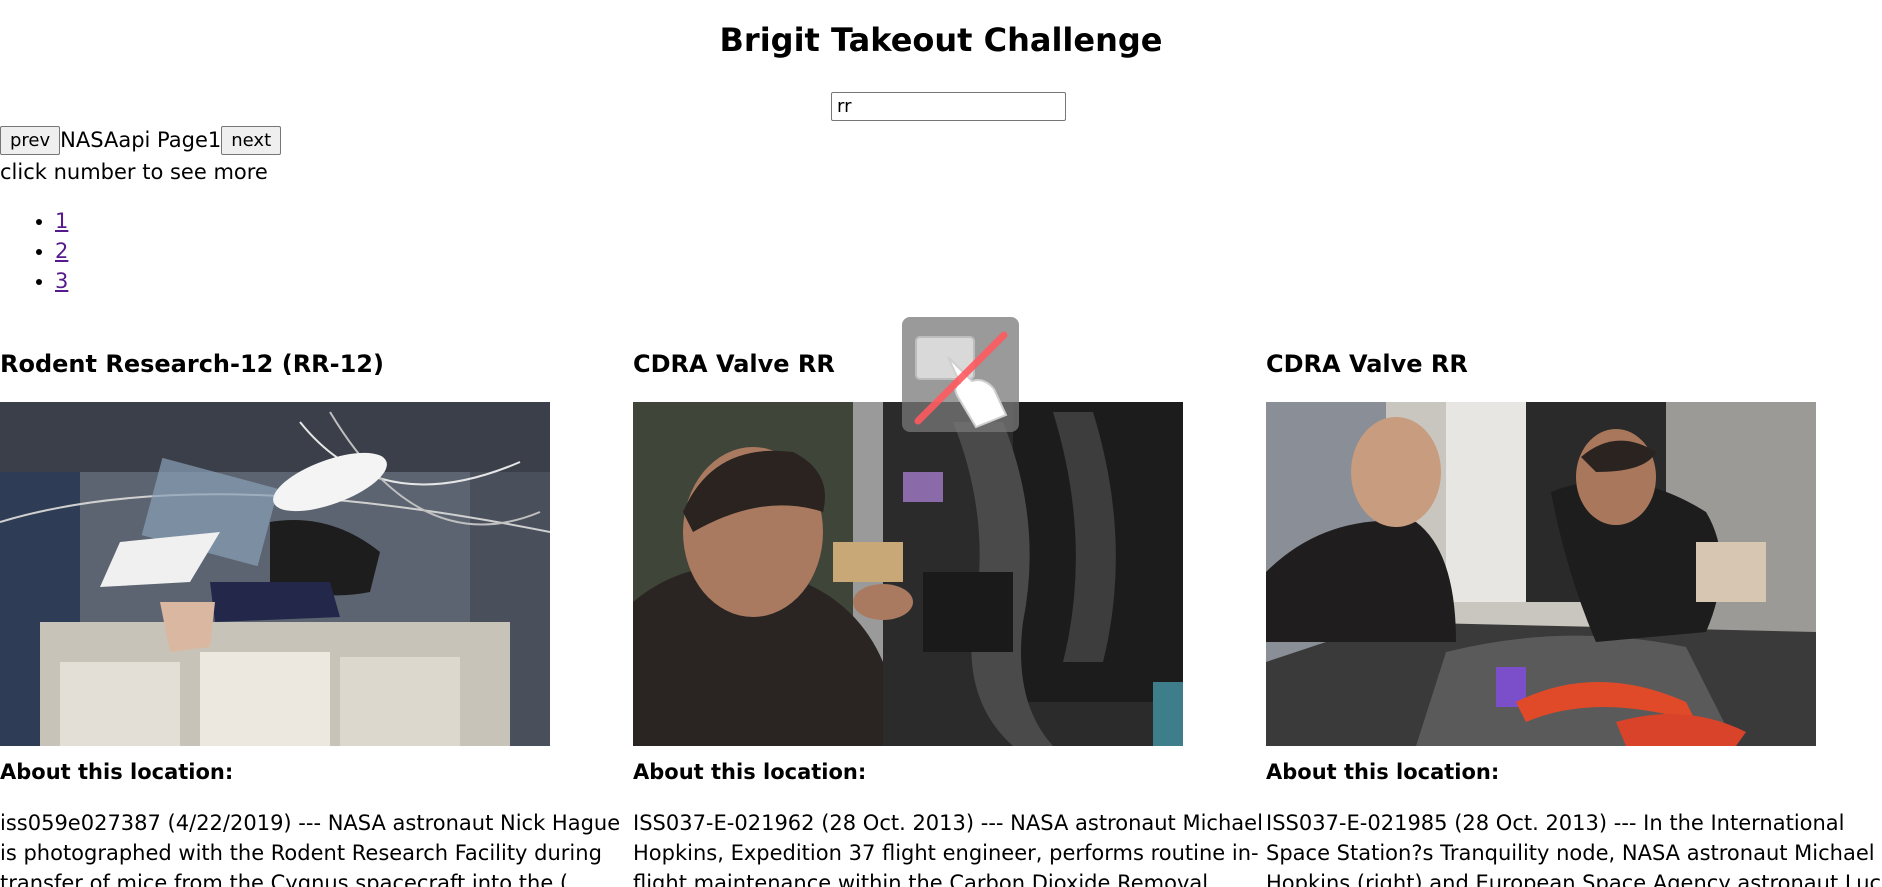 Image resolution: width=1882 pixels, height=887 pixels. I want to click on page-link-3: 3, so click(61, 281).